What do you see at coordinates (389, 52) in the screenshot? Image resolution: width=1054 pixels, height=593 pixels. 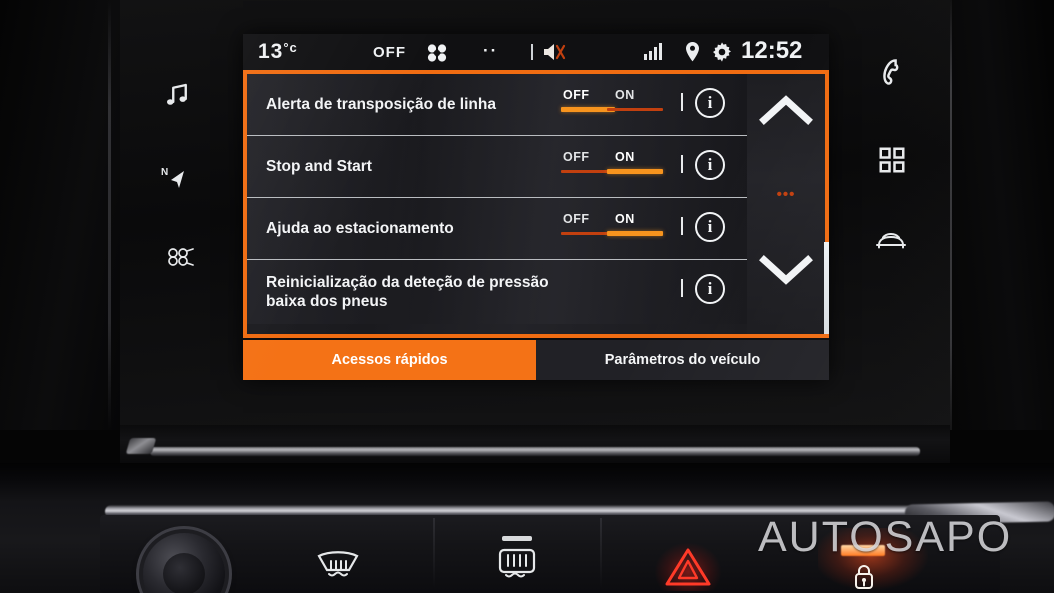 I see `climate-state-label: OFF` at bounding box center [389, 52].